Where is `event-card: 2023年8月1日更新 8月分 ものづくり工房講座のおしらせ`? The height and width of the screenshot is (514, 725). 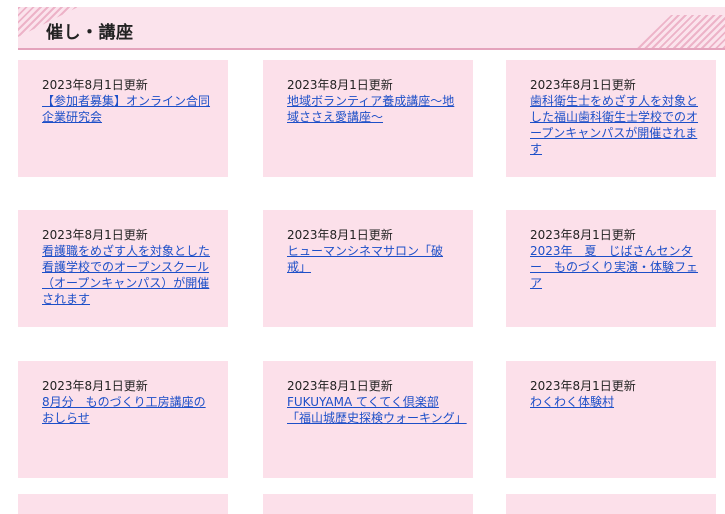
event-card: 2023年8月1日更新 8月分 ものづくり工房講座のおしらせ is located at coordinates (123, 419).